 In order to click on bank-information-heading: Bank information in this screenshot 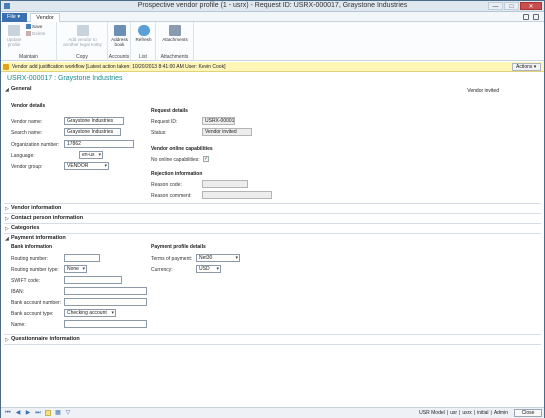, I will do `click(32, 247)`.